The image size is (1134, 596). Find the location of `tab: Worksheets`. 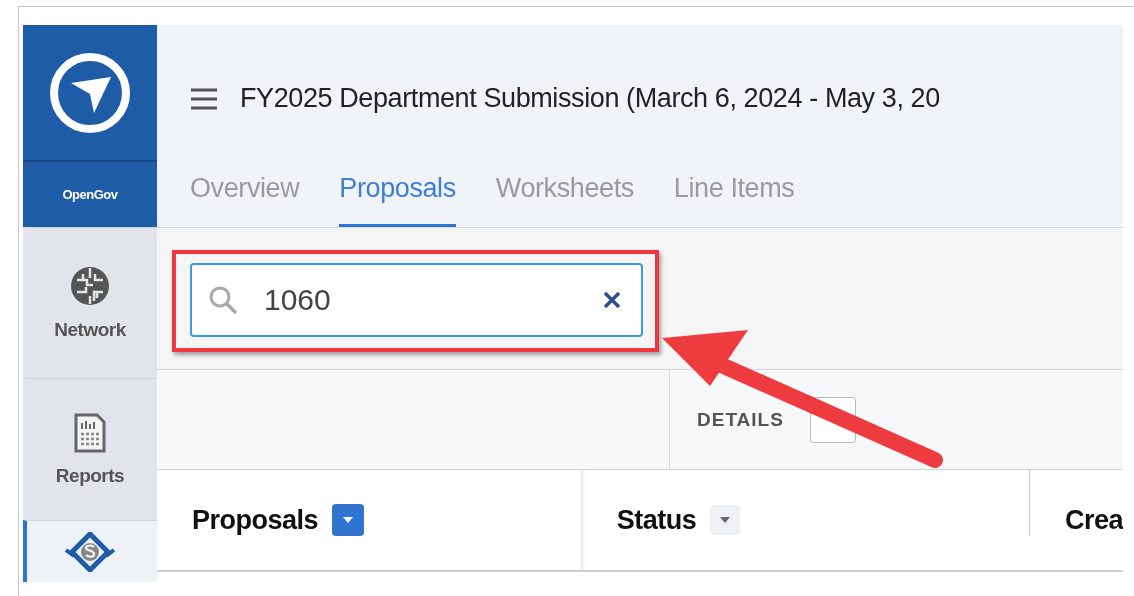

tab: Worksheets is located at coordinates (564, 200).